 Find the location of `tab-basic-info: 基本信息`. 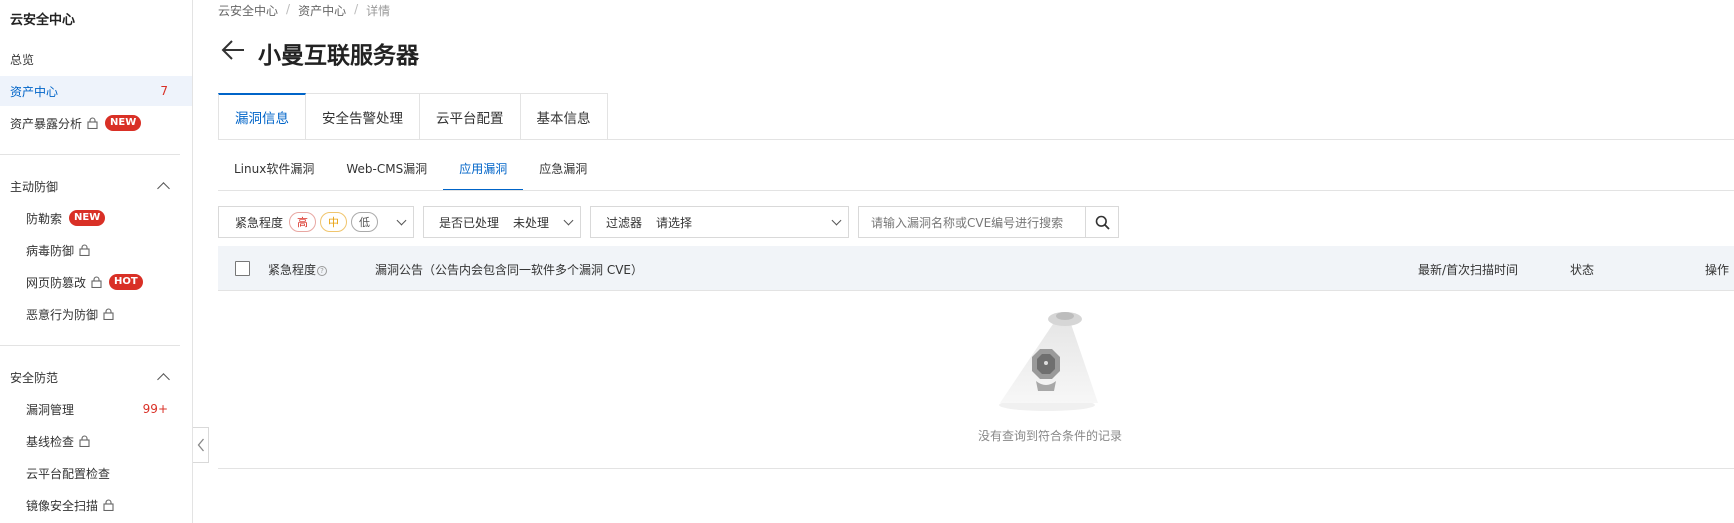

tab-basic-info: 基本信息 is located at coordinates (564, 116).